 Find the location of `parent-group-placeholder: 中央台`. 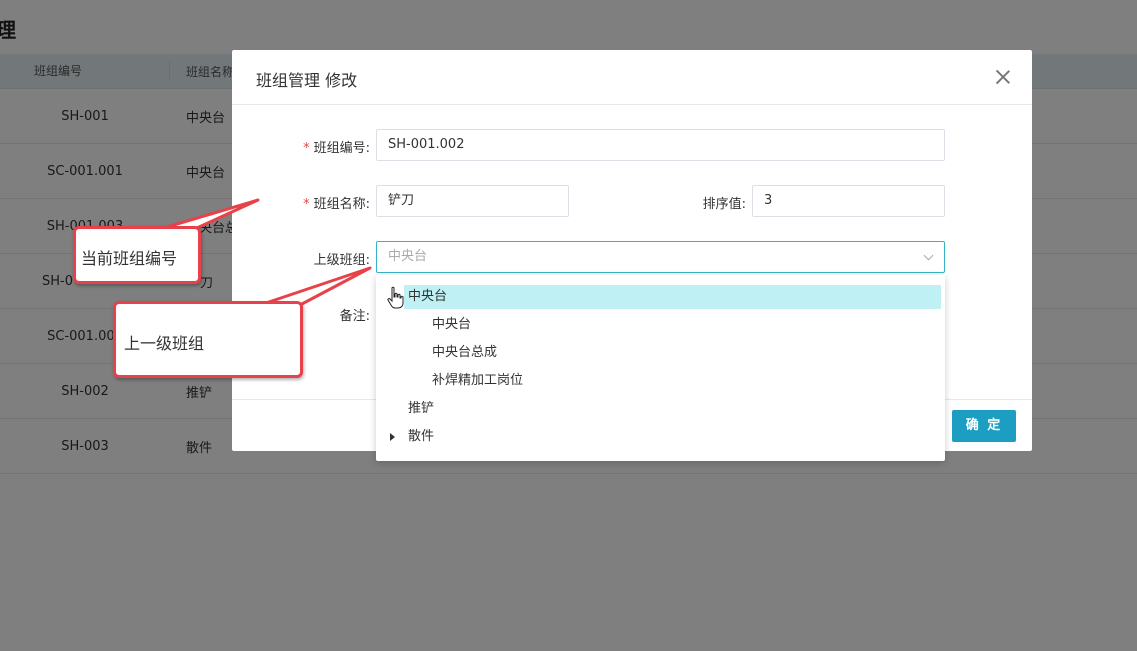

parent-group-placeholder: 中央台 is located at coordinates (408, 256).